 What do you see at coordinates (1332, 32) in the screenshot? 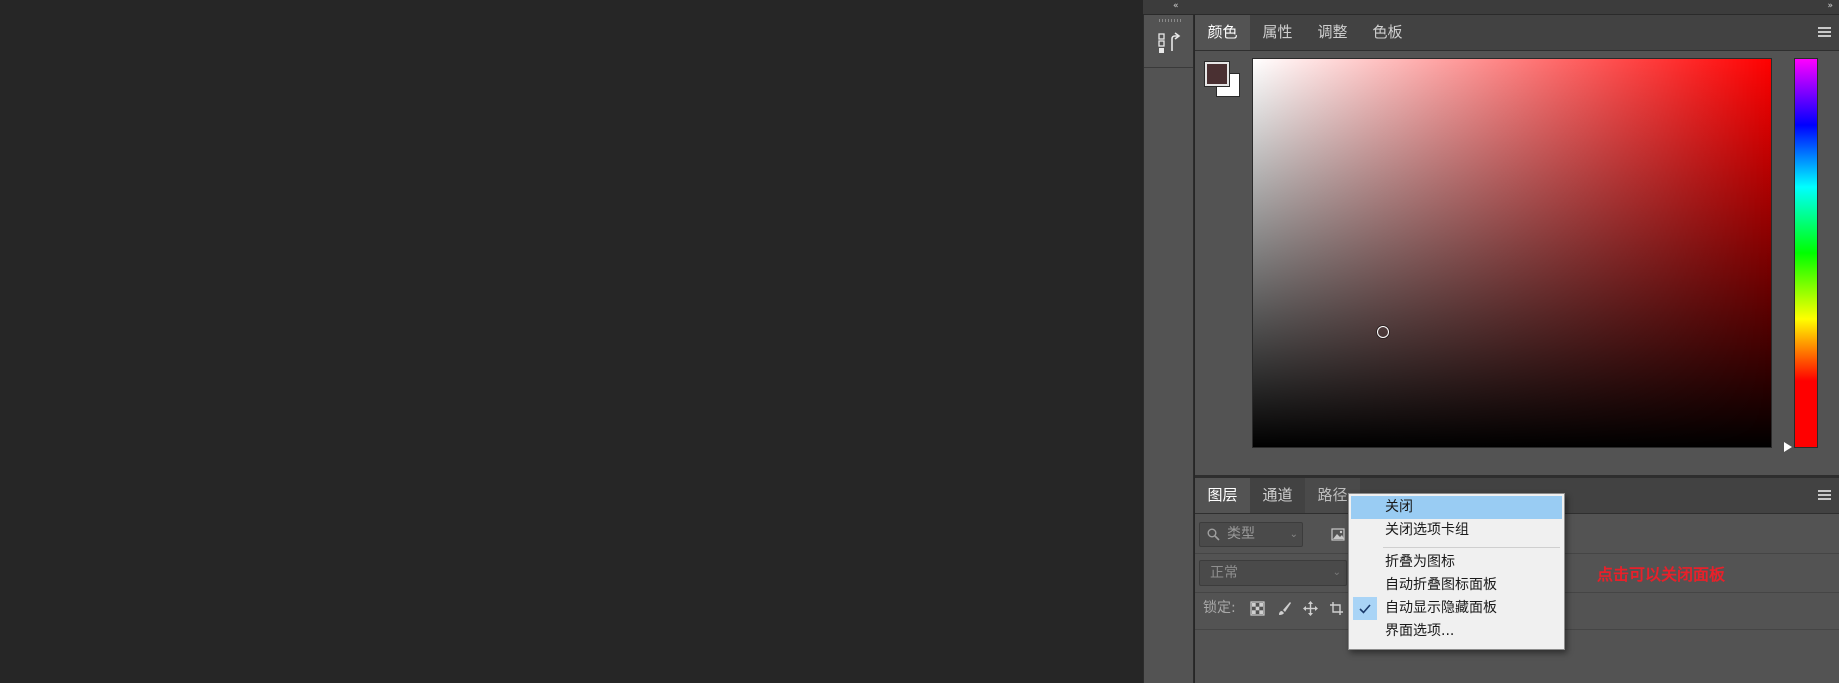
I see `tab-adjustments: 调整` at bounding box center [1332, 32].